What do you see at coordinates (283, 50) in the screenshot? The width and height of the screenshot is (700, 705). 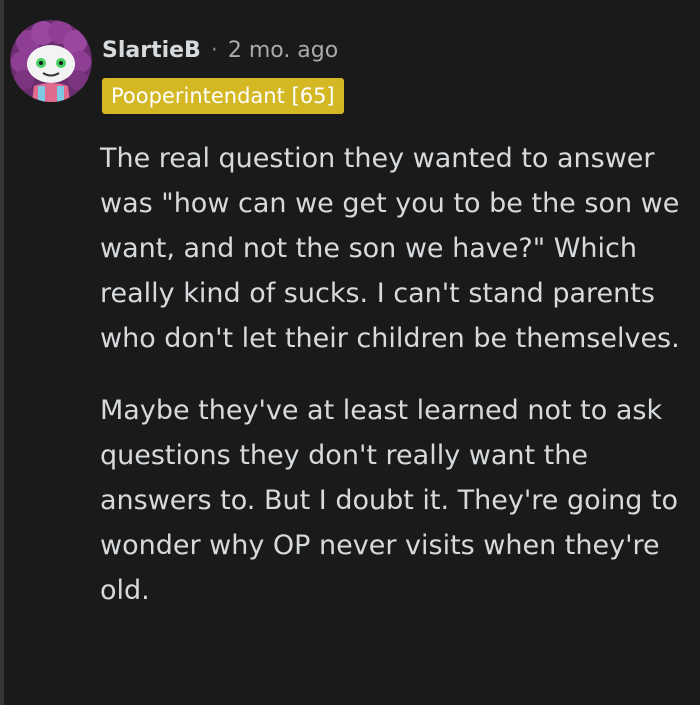 I see `timestamp: 2 mo. ago` at bounding box center [283, 50].